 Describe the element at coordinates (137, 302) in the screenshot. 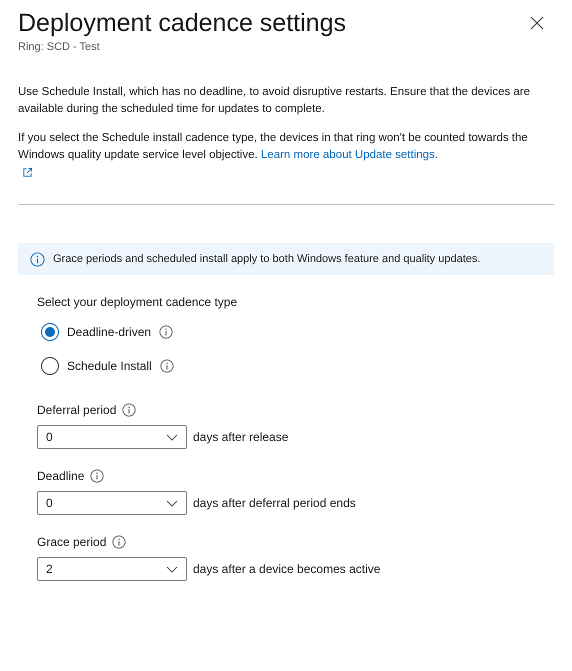

I see `cadence-label: Select your deployment cadence type` at that location.